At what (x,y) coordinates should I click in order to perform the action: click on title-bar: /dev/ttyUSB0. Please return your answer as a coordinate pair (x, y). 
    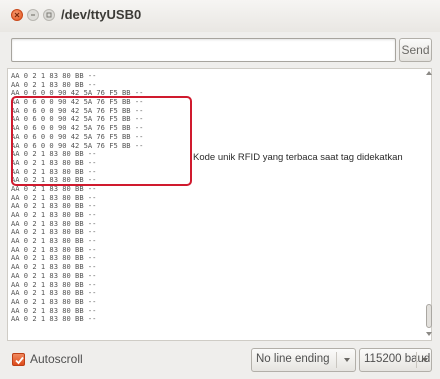
    Looking at the image, I should click on (220, 16).